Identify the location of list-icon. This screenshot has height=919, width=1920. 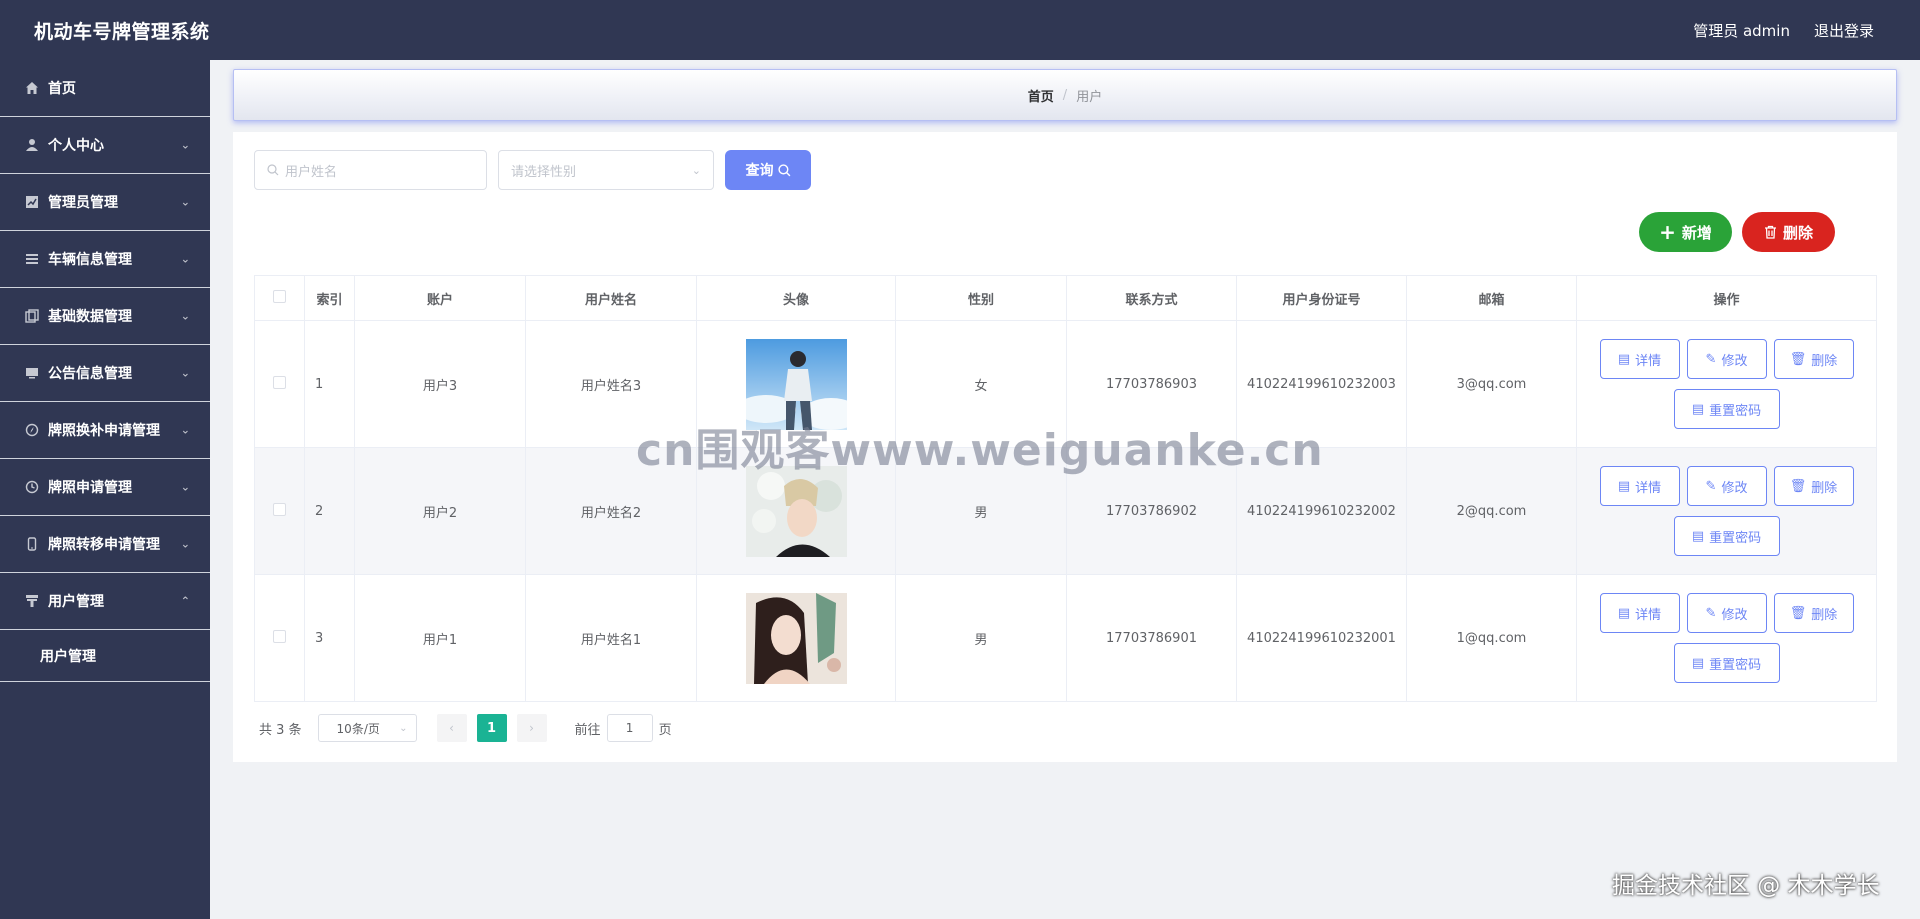
(32, 259).